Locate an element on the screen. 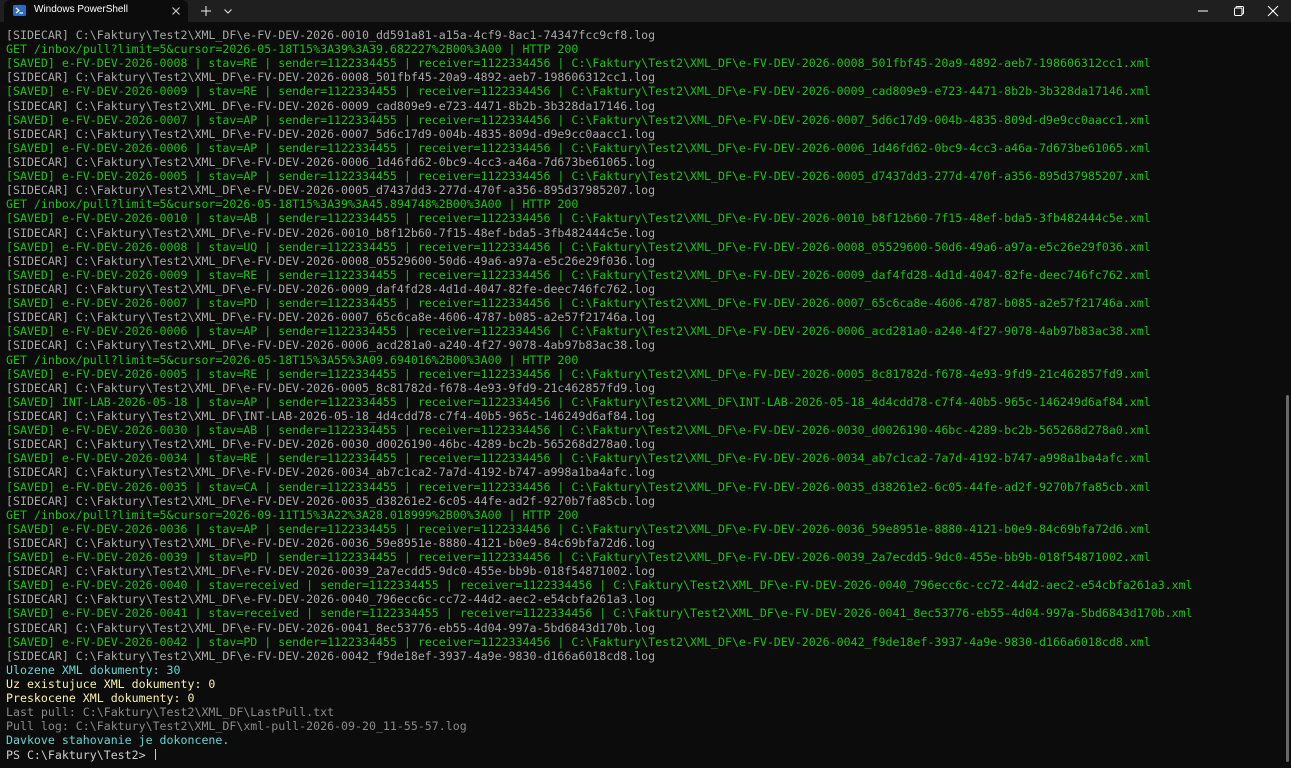  text-cursor is located at coordinates (155, 754).